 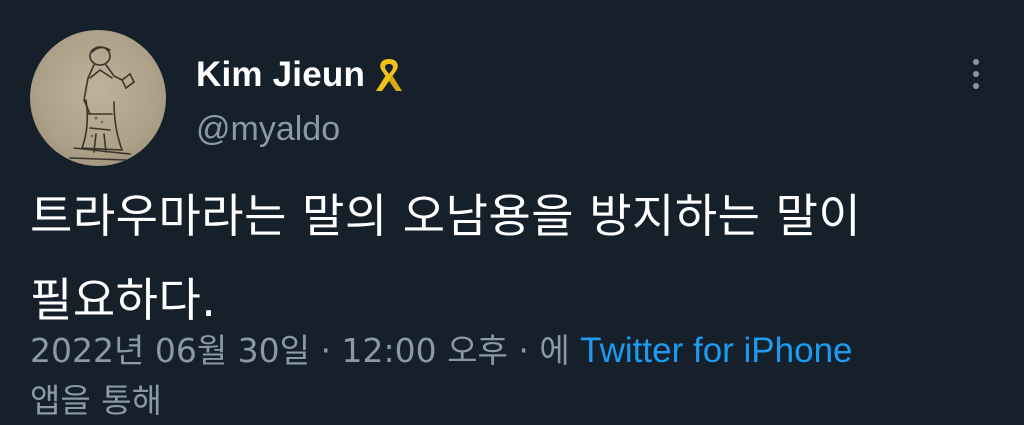 I want to click on display-name: Kim Jieun, so click(x=280, y=75).